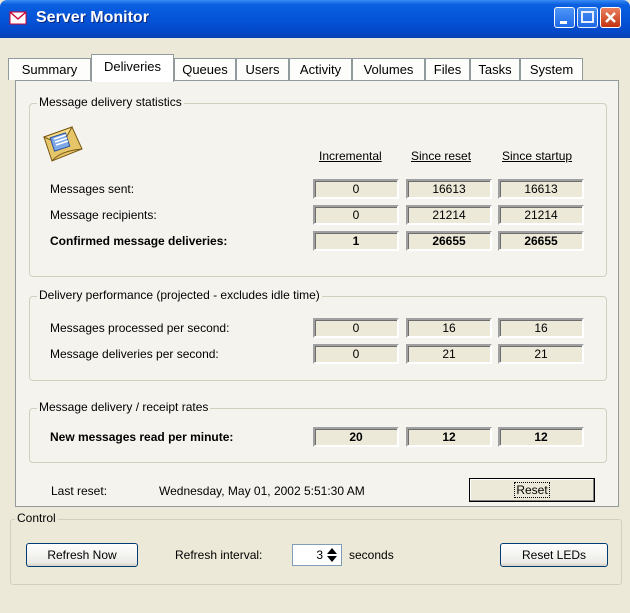 Image resolution: width=630 pixels, height=613 pixels. What do you see at coordinates (92, 17) in the screenshot?
I see `window-title: Server Monitor` at bounding box center [92, 17].